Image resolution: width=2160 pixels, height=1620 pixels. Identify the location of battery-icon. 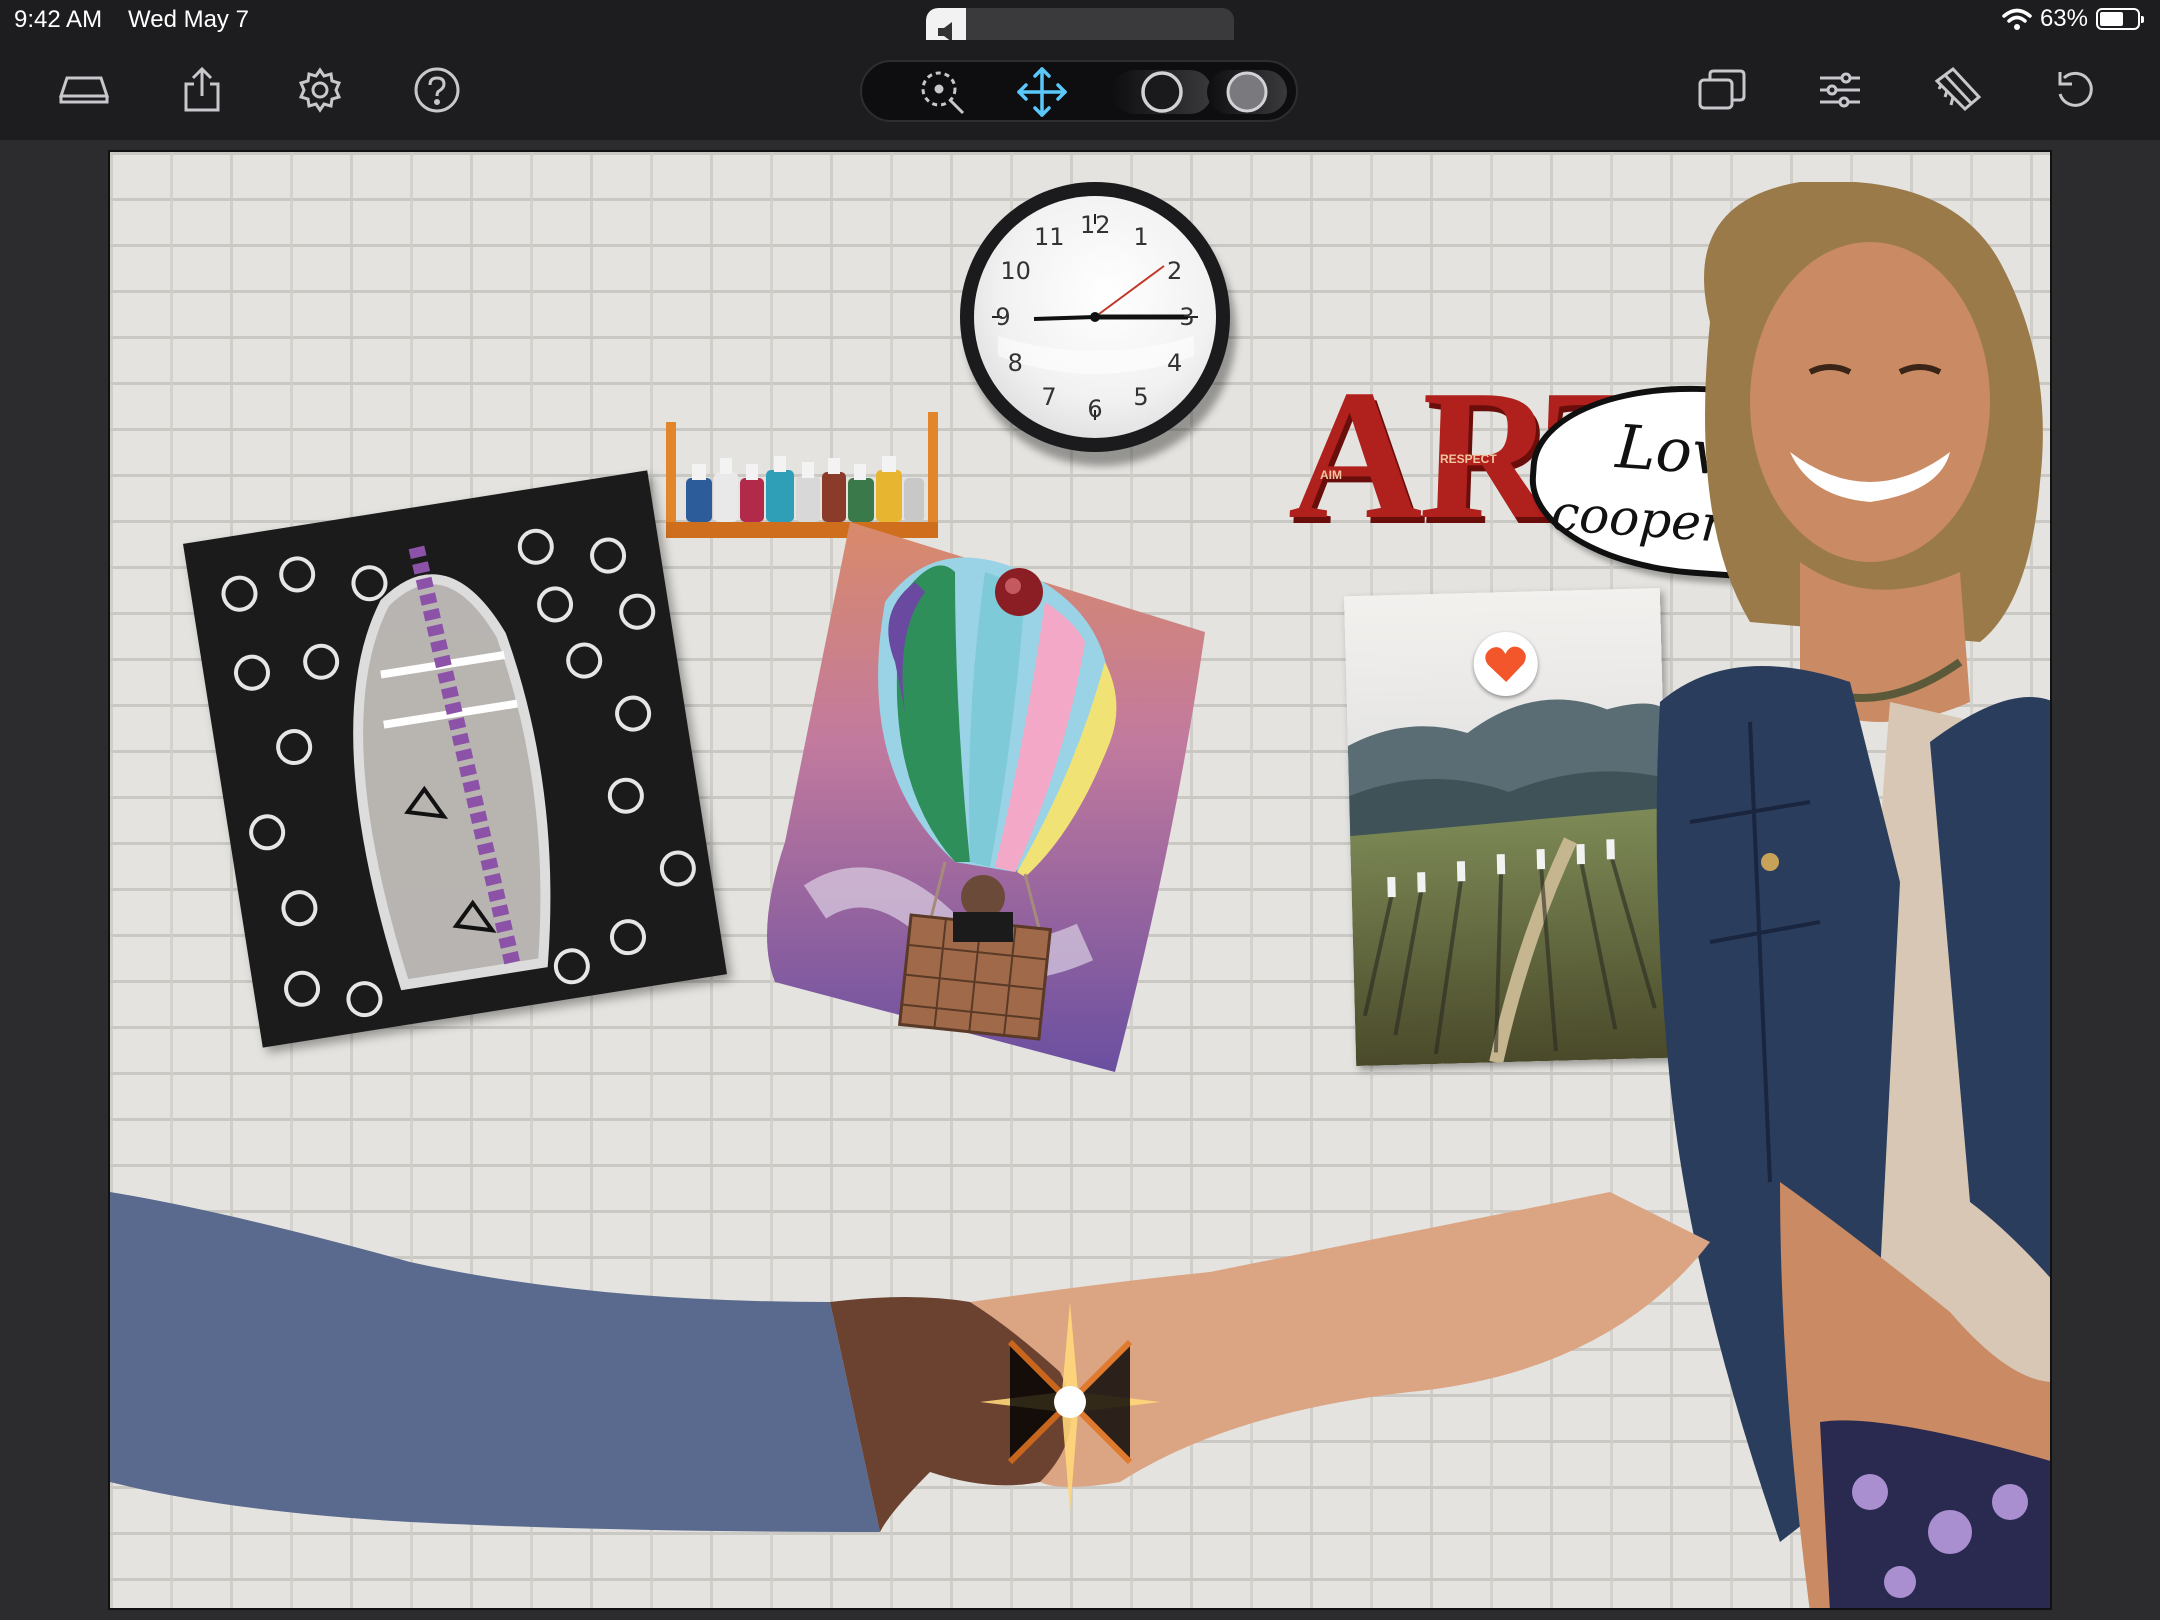
(2120, 19).